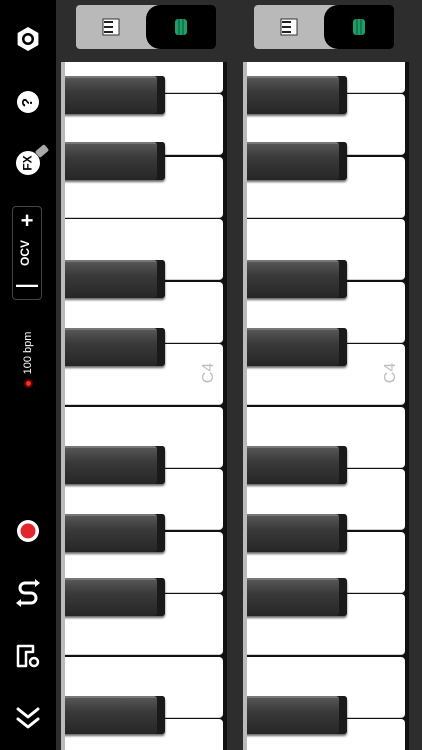 This screenshot has width=422, height=750. Describe the element at coordinates (28, 353) in the screenshot. I see `tempo-label: 100 bpm` at that location.